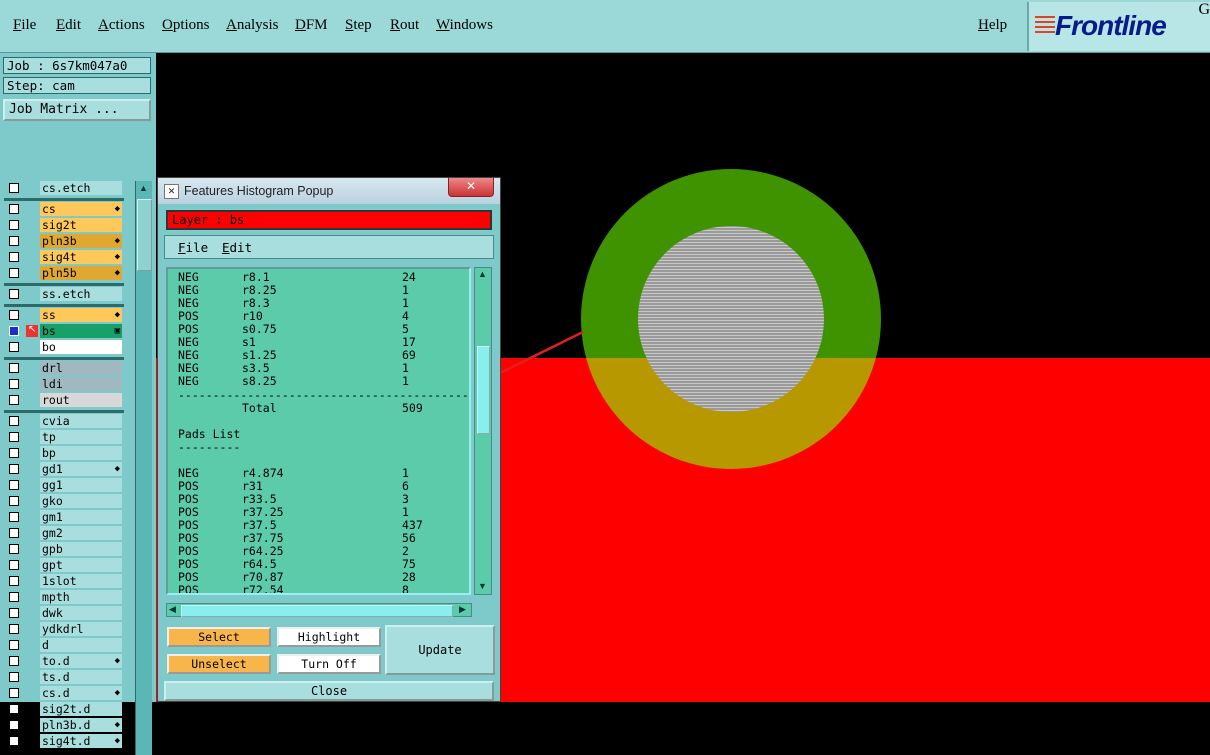  I want to click on layer-name: gd1 ◆, so click(81, 469).